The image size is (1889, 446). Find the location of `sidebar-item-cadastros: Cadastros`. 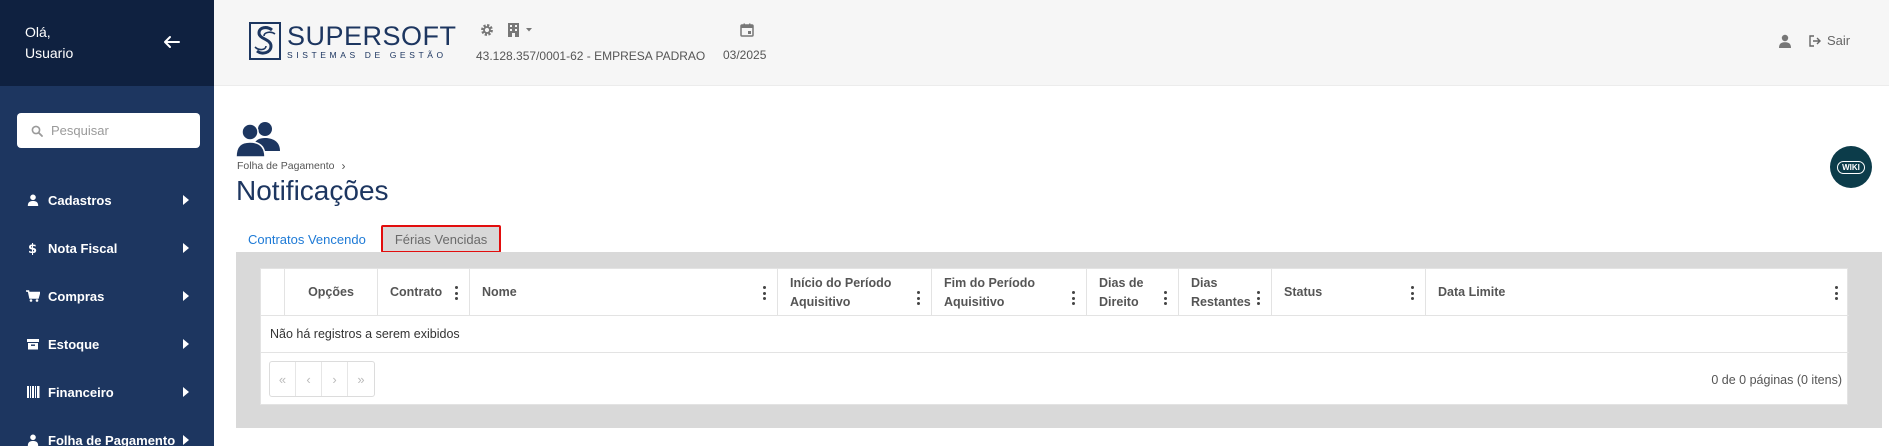

sidebar-item-cadastros: Cadastros is located at coordinates (107, 200).